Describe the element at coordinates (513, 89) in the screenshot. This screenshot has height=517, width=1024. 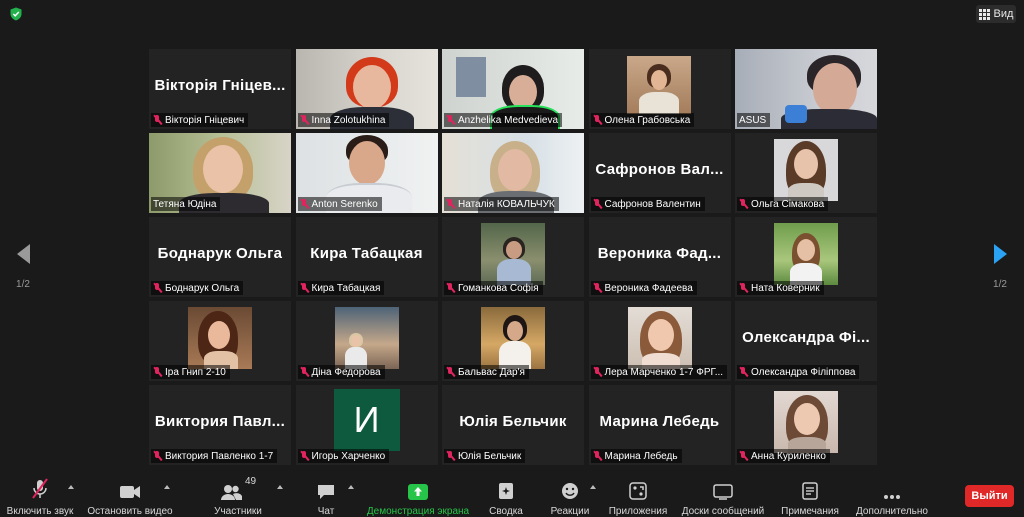
I see `participant-tile: Anzhelika Medvedieva` at that location.